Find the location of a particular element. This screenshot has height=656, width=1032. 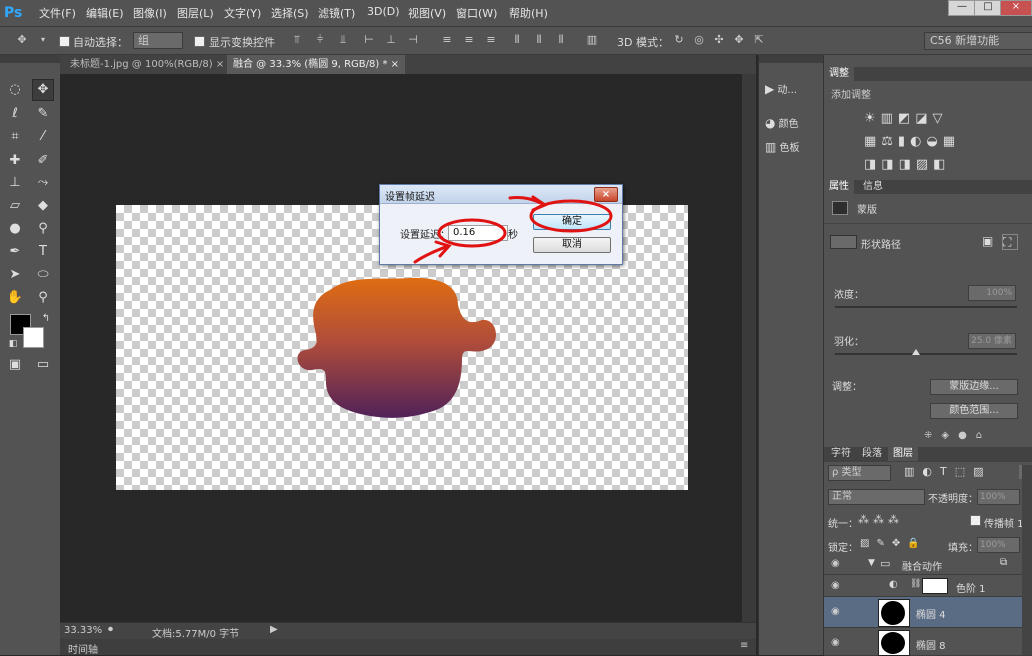

annotation-overlay is located at coordinates (513, 229).